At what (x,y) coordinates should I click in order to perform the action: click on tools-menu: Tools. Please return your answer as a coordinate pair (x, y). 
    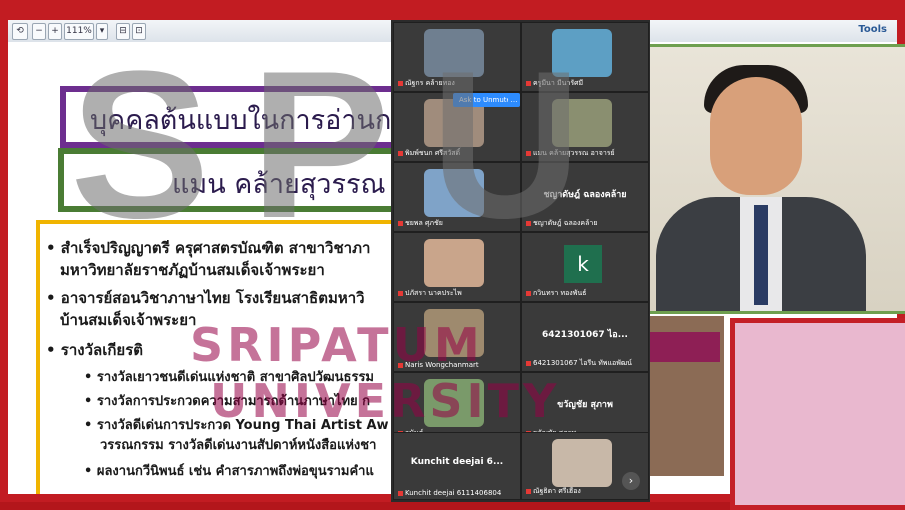
    Looking at the image, I should click on (872, 29).